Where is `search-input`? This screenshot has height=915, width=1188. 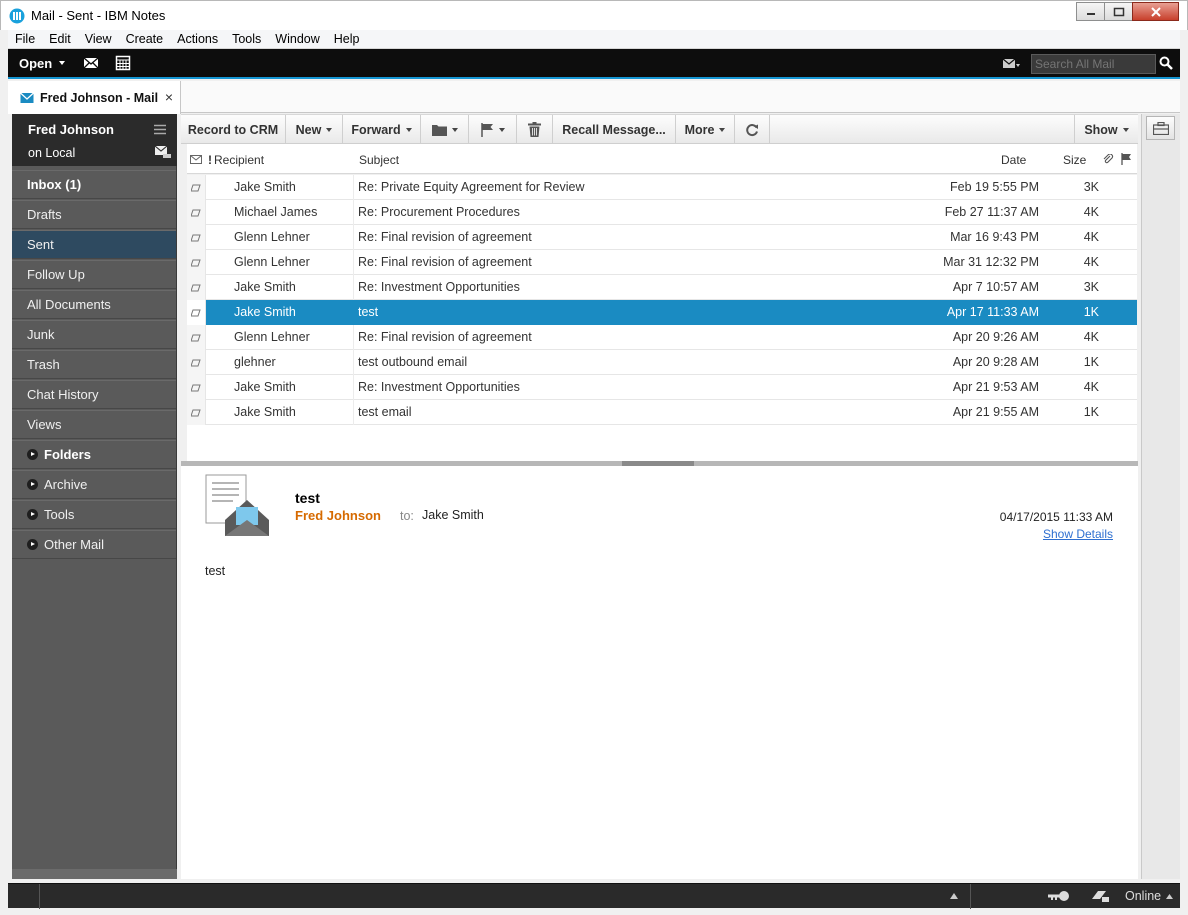
search-input is located at coordinates (1093, 64).